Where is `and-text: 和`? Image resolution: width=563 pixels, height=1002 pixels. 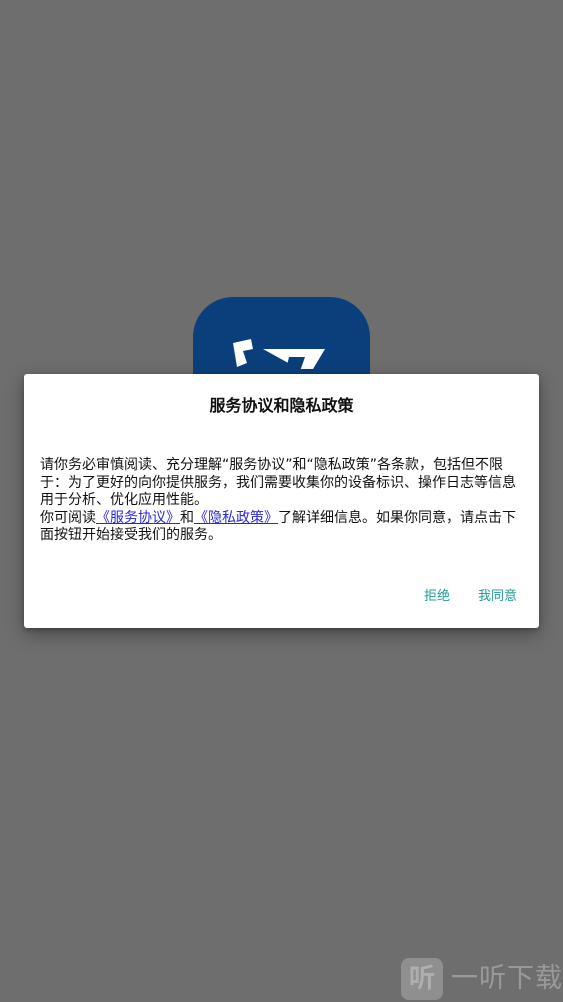
and-text: 和 is located at coordinates (187, 517).